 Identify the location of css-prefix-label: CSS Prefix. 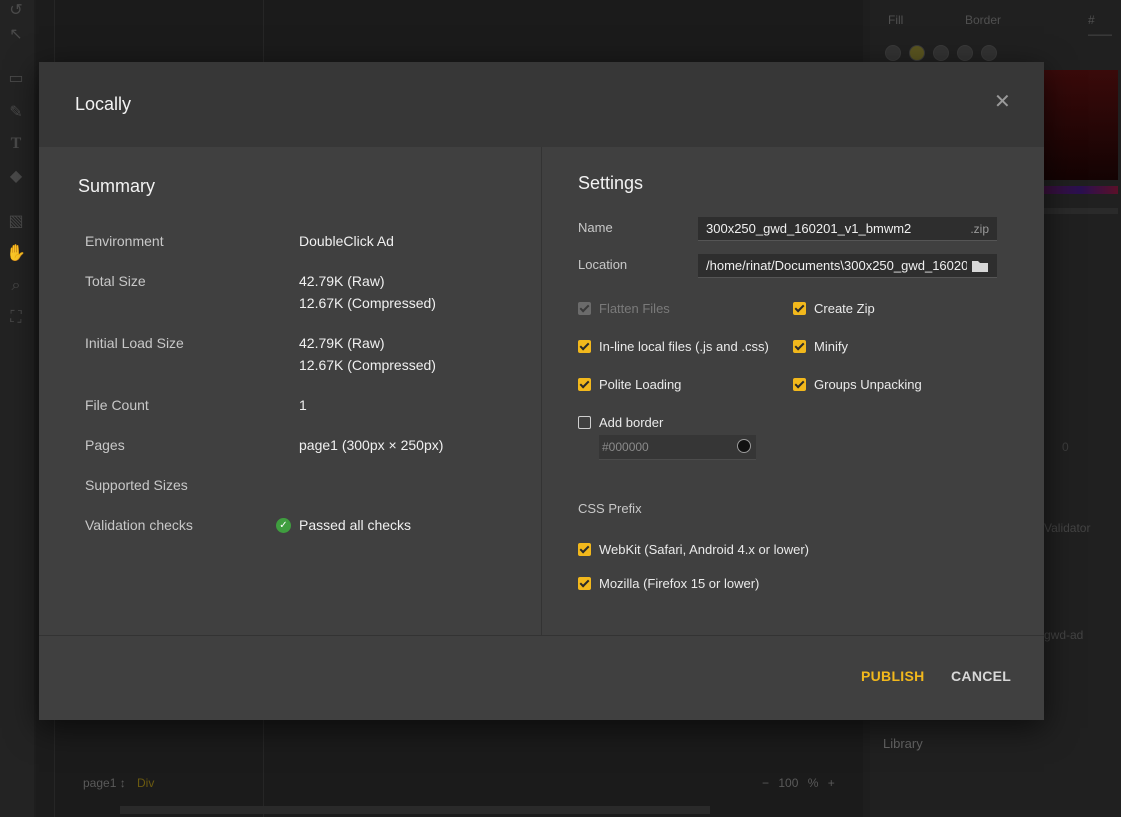
(610, 508).